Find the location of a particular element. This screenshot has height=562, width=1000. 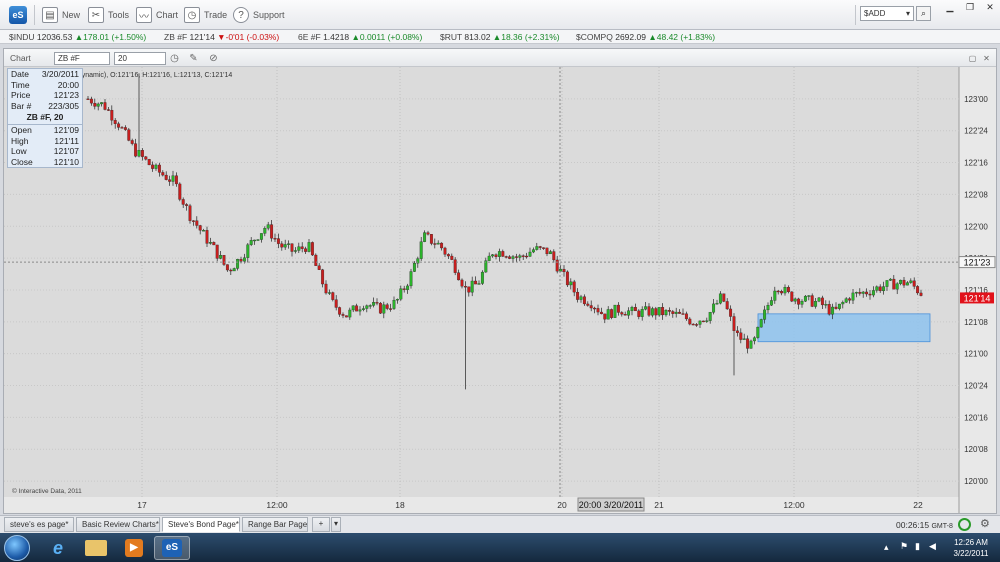

volume-icon: ◀ is located at coordinates (932, 546).